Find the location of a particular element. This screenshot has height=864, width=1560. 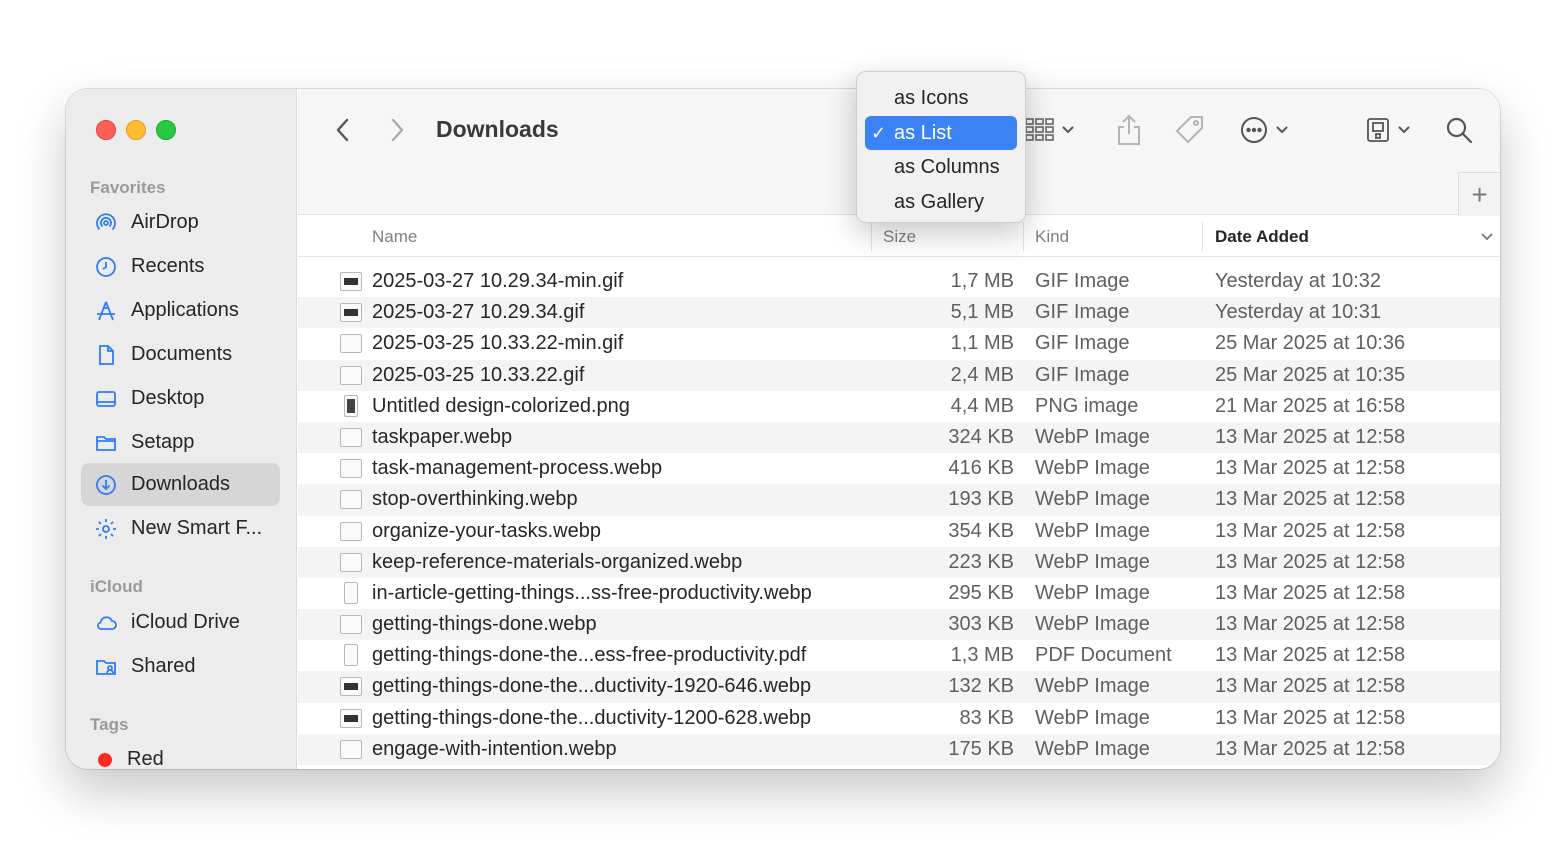

sidebar-item-label: AirDrop is located at coordinates (165, 222).